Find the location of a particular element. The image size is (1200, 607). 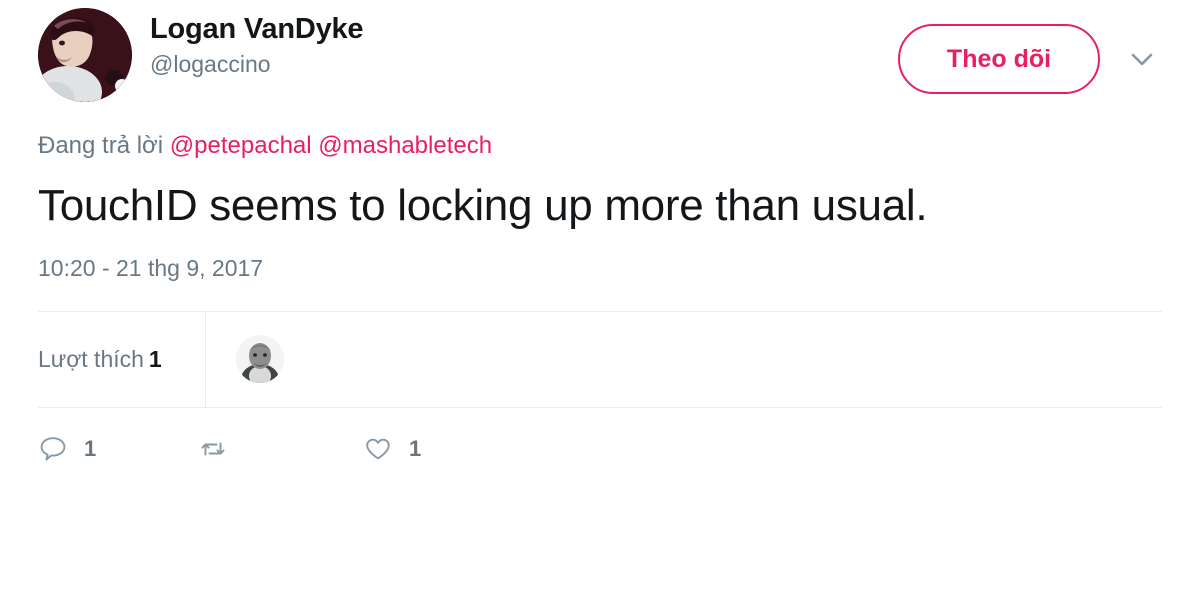

likers-cell is located at coordinates (245, 359).